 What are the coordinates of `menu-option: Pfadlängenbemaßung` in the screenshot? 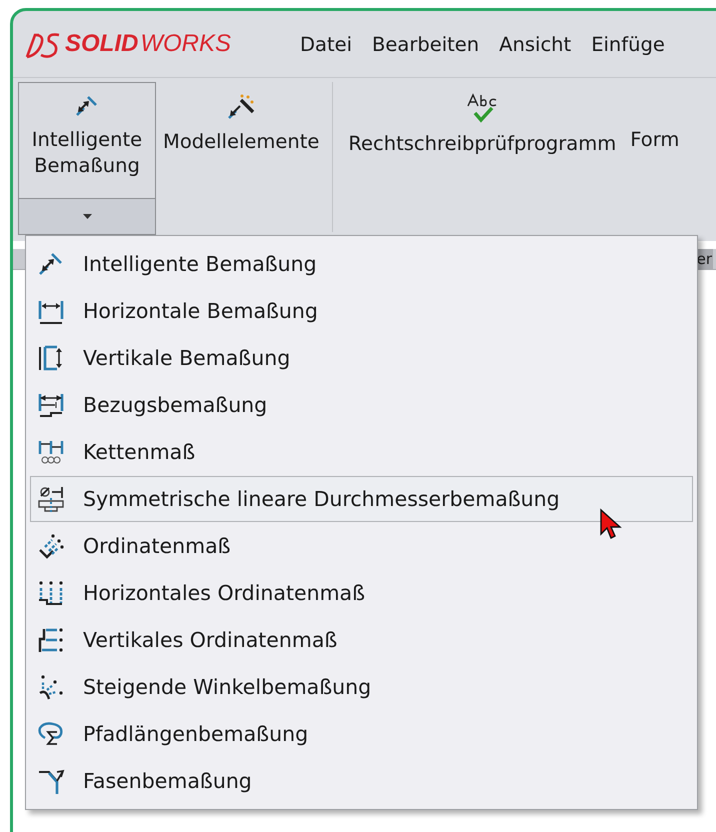 It's located at (361, 734).